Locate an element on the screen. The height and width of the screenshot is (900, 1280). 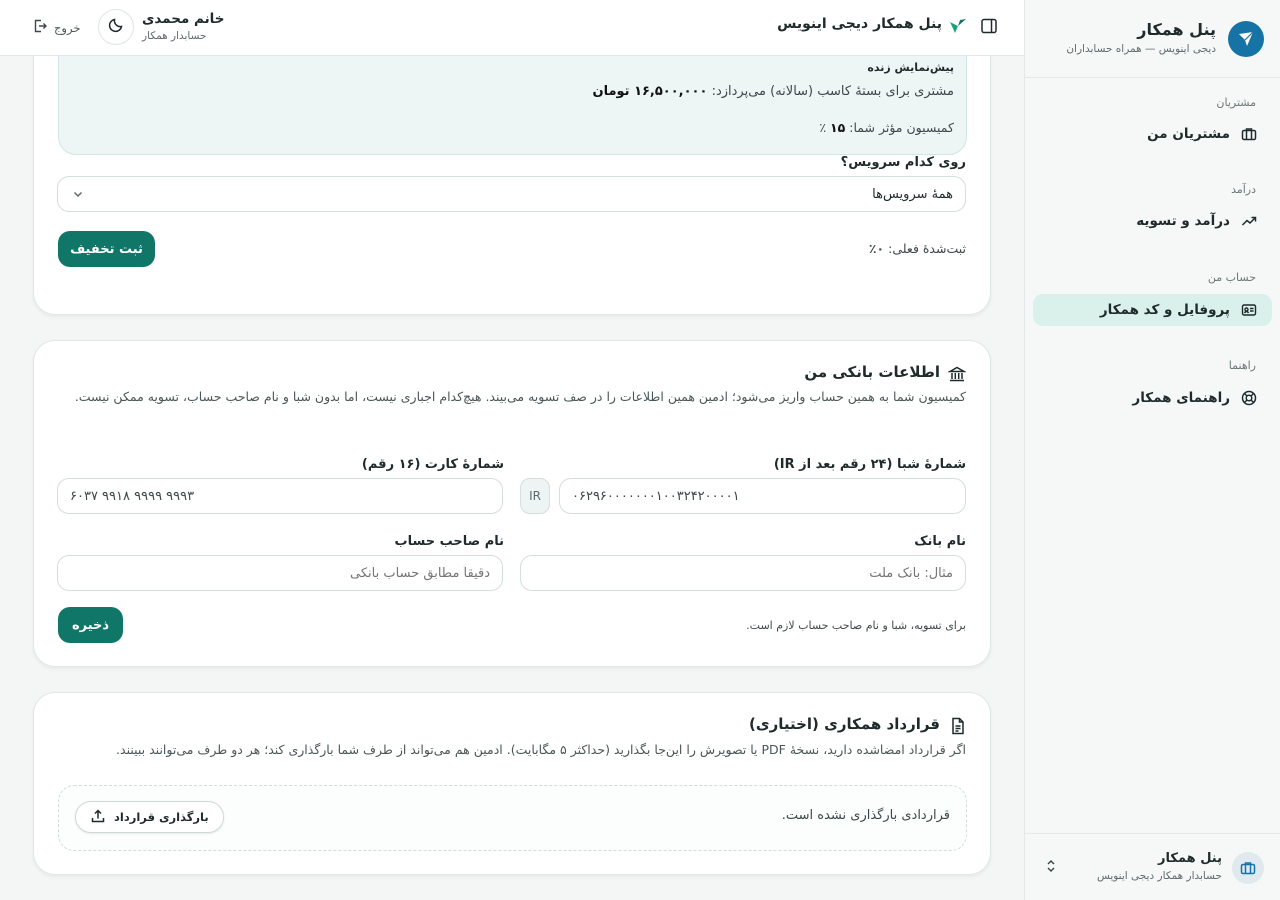
sidebar-brand: پنل همکار دیجی اینویس — همراه حسابداران is located at coordinates (1152, 39).